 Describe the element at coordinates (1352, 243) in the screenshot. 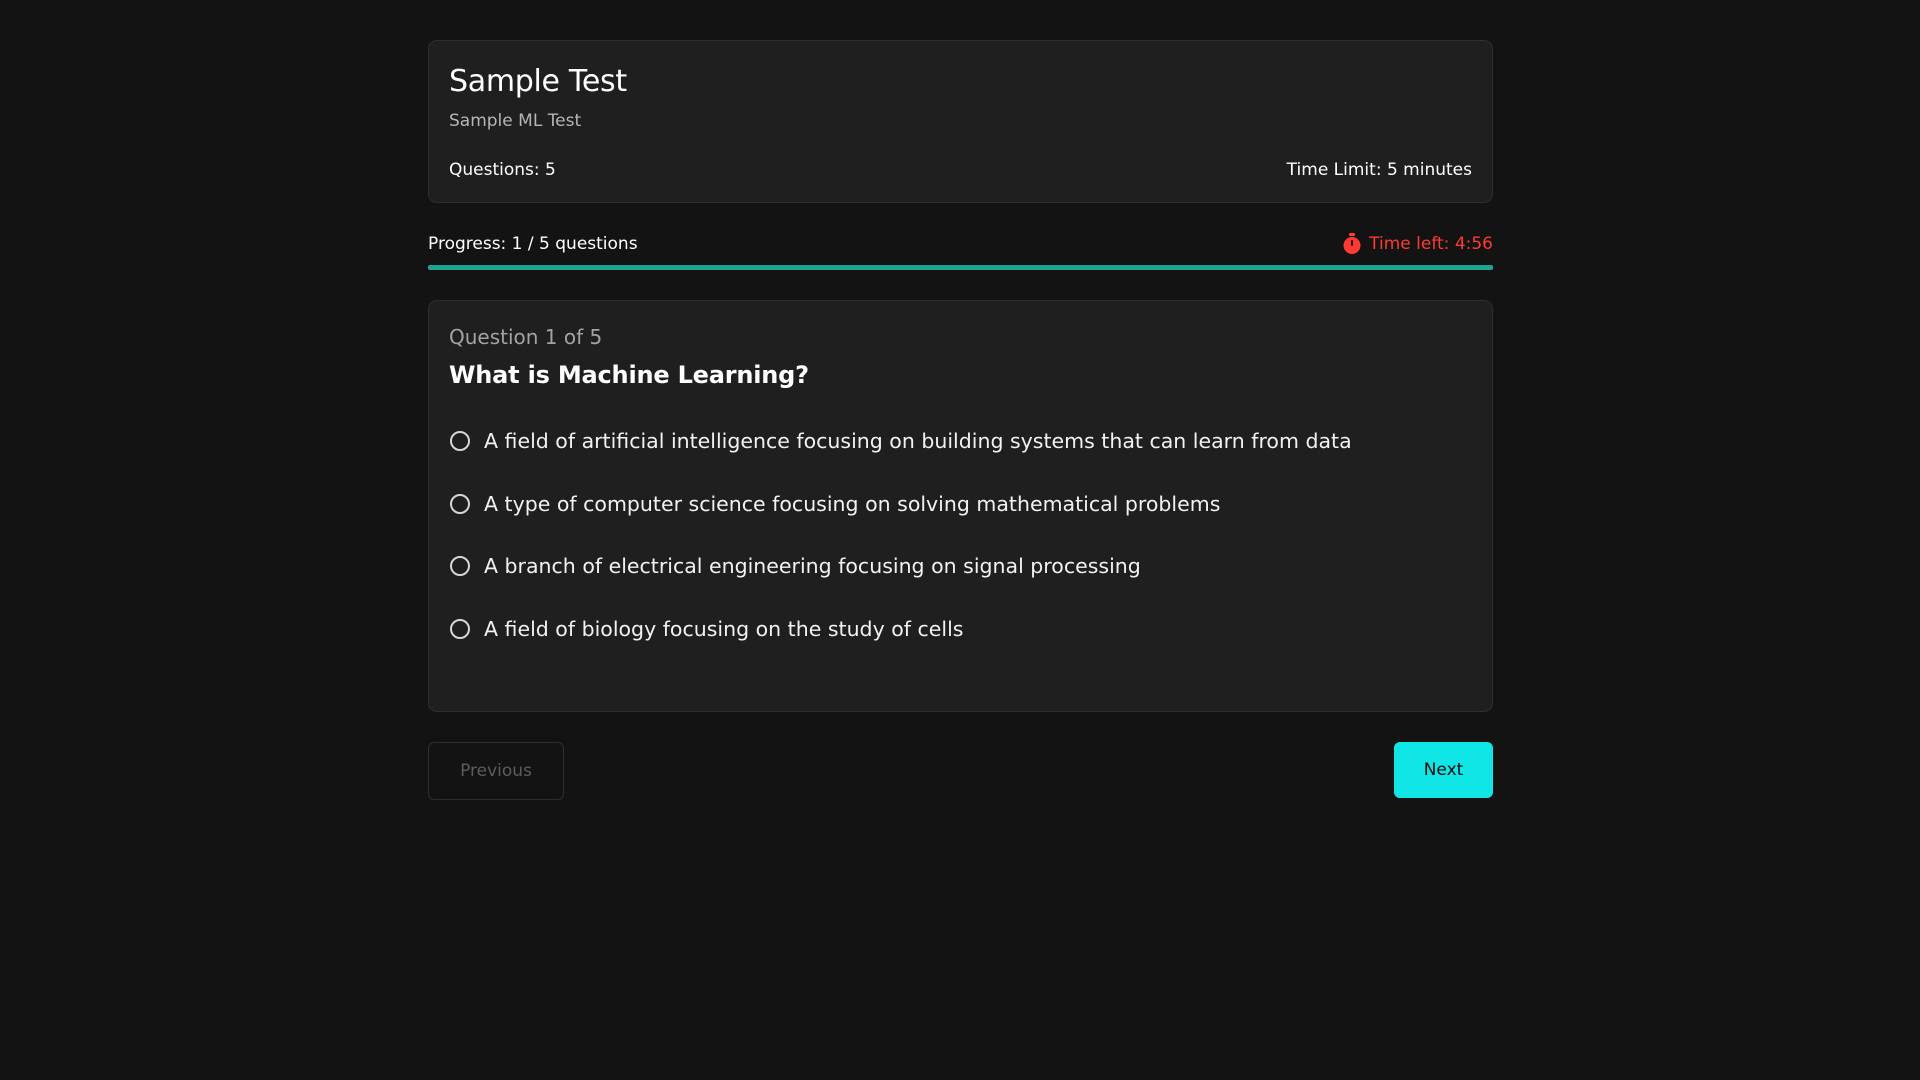

I see `stopwatch-icon` at that location.